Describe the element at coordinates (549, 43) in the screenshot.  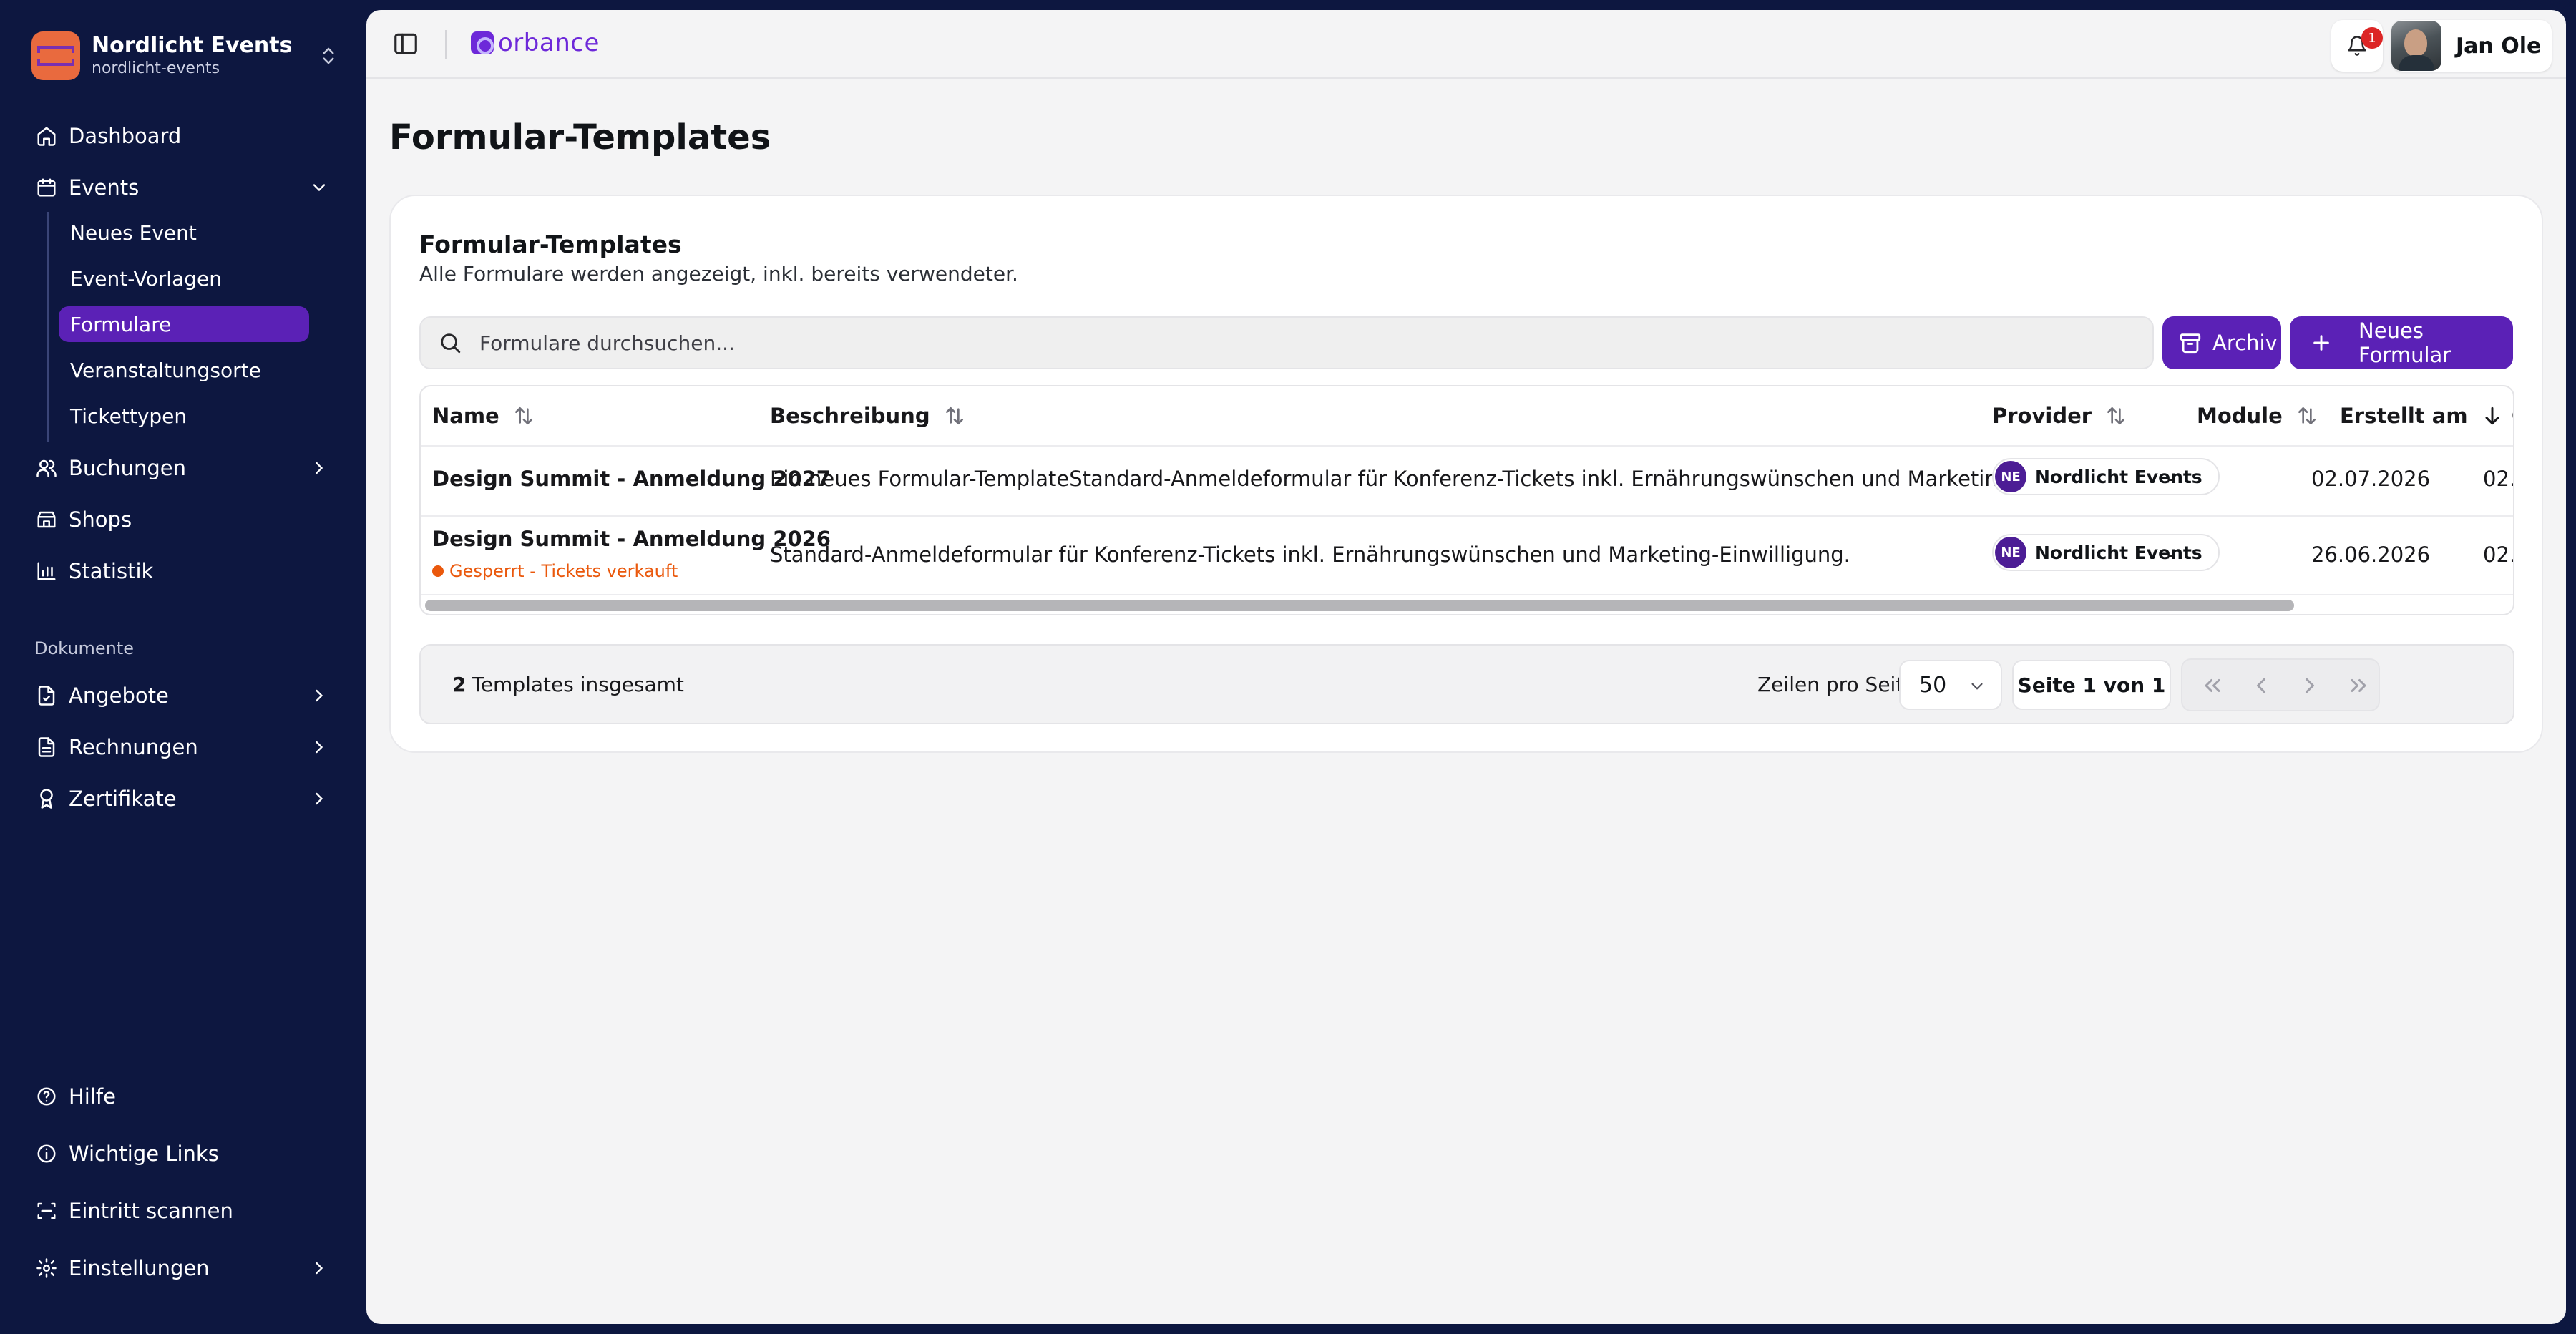
I see `brand-name: orbance` at that location.